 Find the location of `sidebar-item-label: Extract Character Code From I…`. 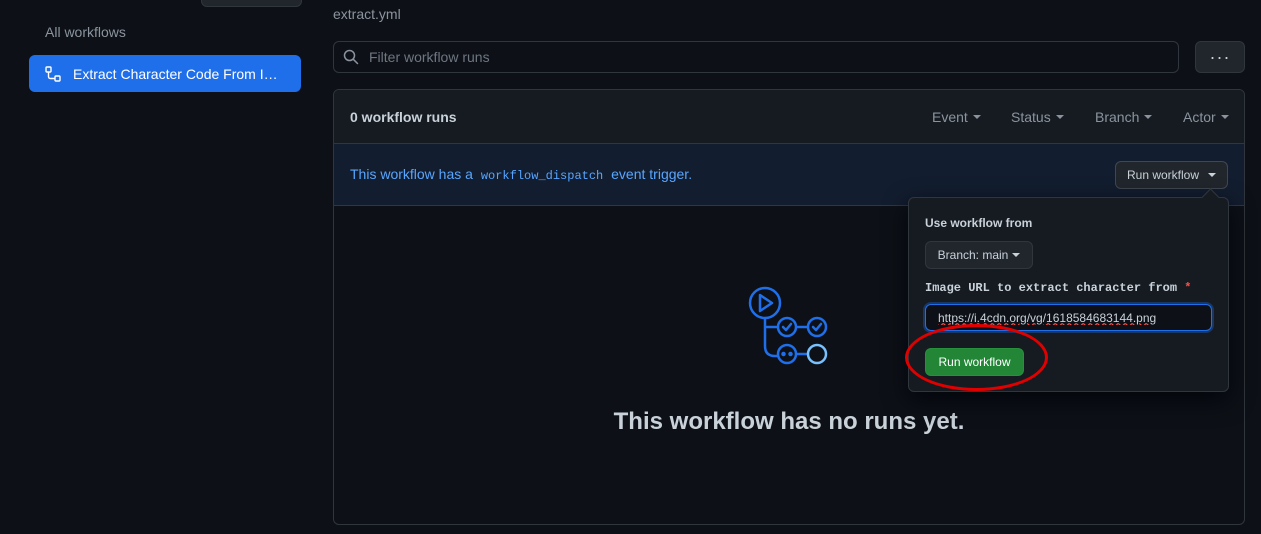

sidebar-item-label: Extract Character Code From I… is located at coordinates (175, 73).